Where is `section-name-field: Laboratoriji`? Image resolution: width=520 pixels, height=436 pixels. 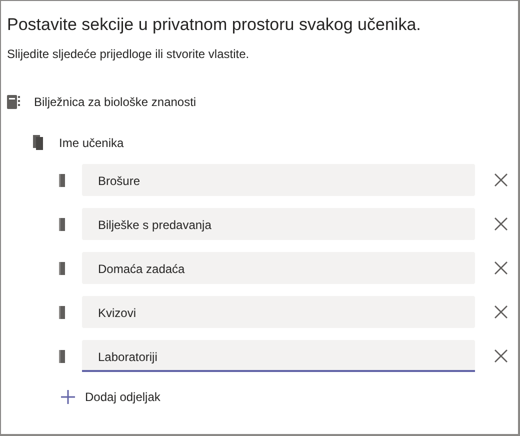
section-name-field: Laboratoriji is located at coordinates (278, 356).